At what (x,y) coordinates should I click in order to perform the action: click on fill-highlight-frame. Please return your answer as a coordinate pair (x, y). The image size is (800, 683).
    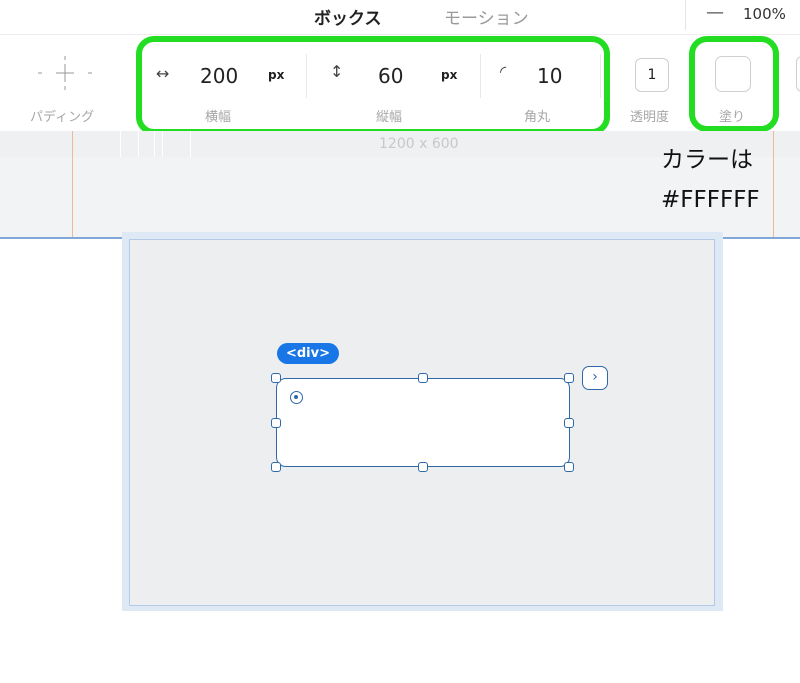
    Looking at the image, I should click on (734, 84).